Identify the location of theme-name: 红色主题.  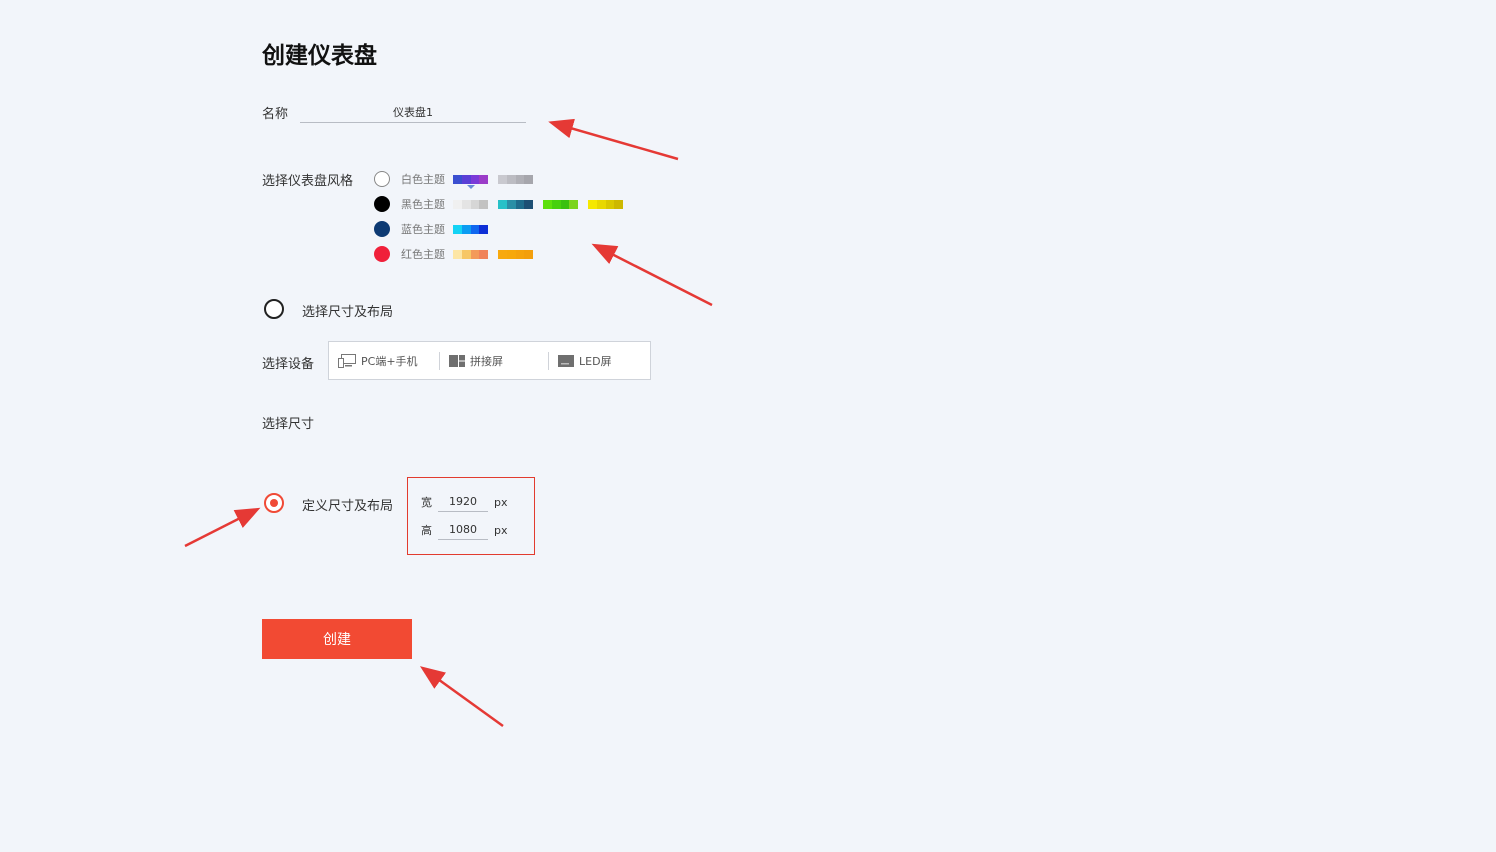
(423, 254).